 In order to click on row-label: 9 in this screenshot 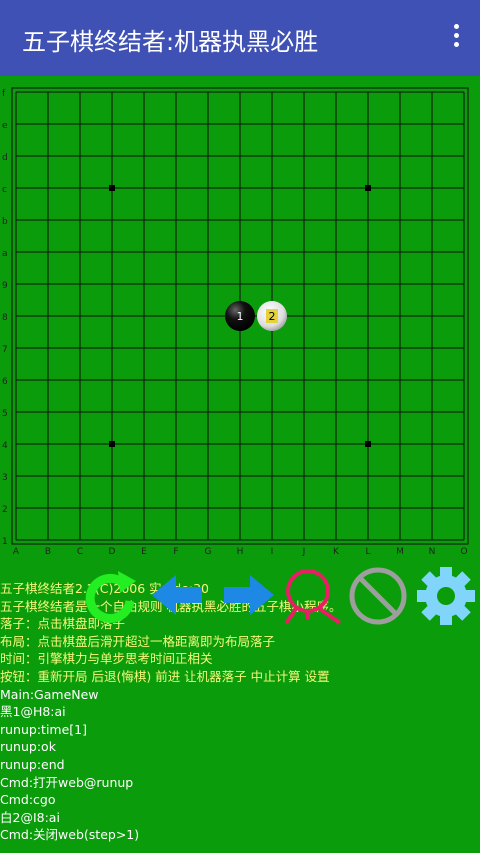, I will do `click(5, 286)`.